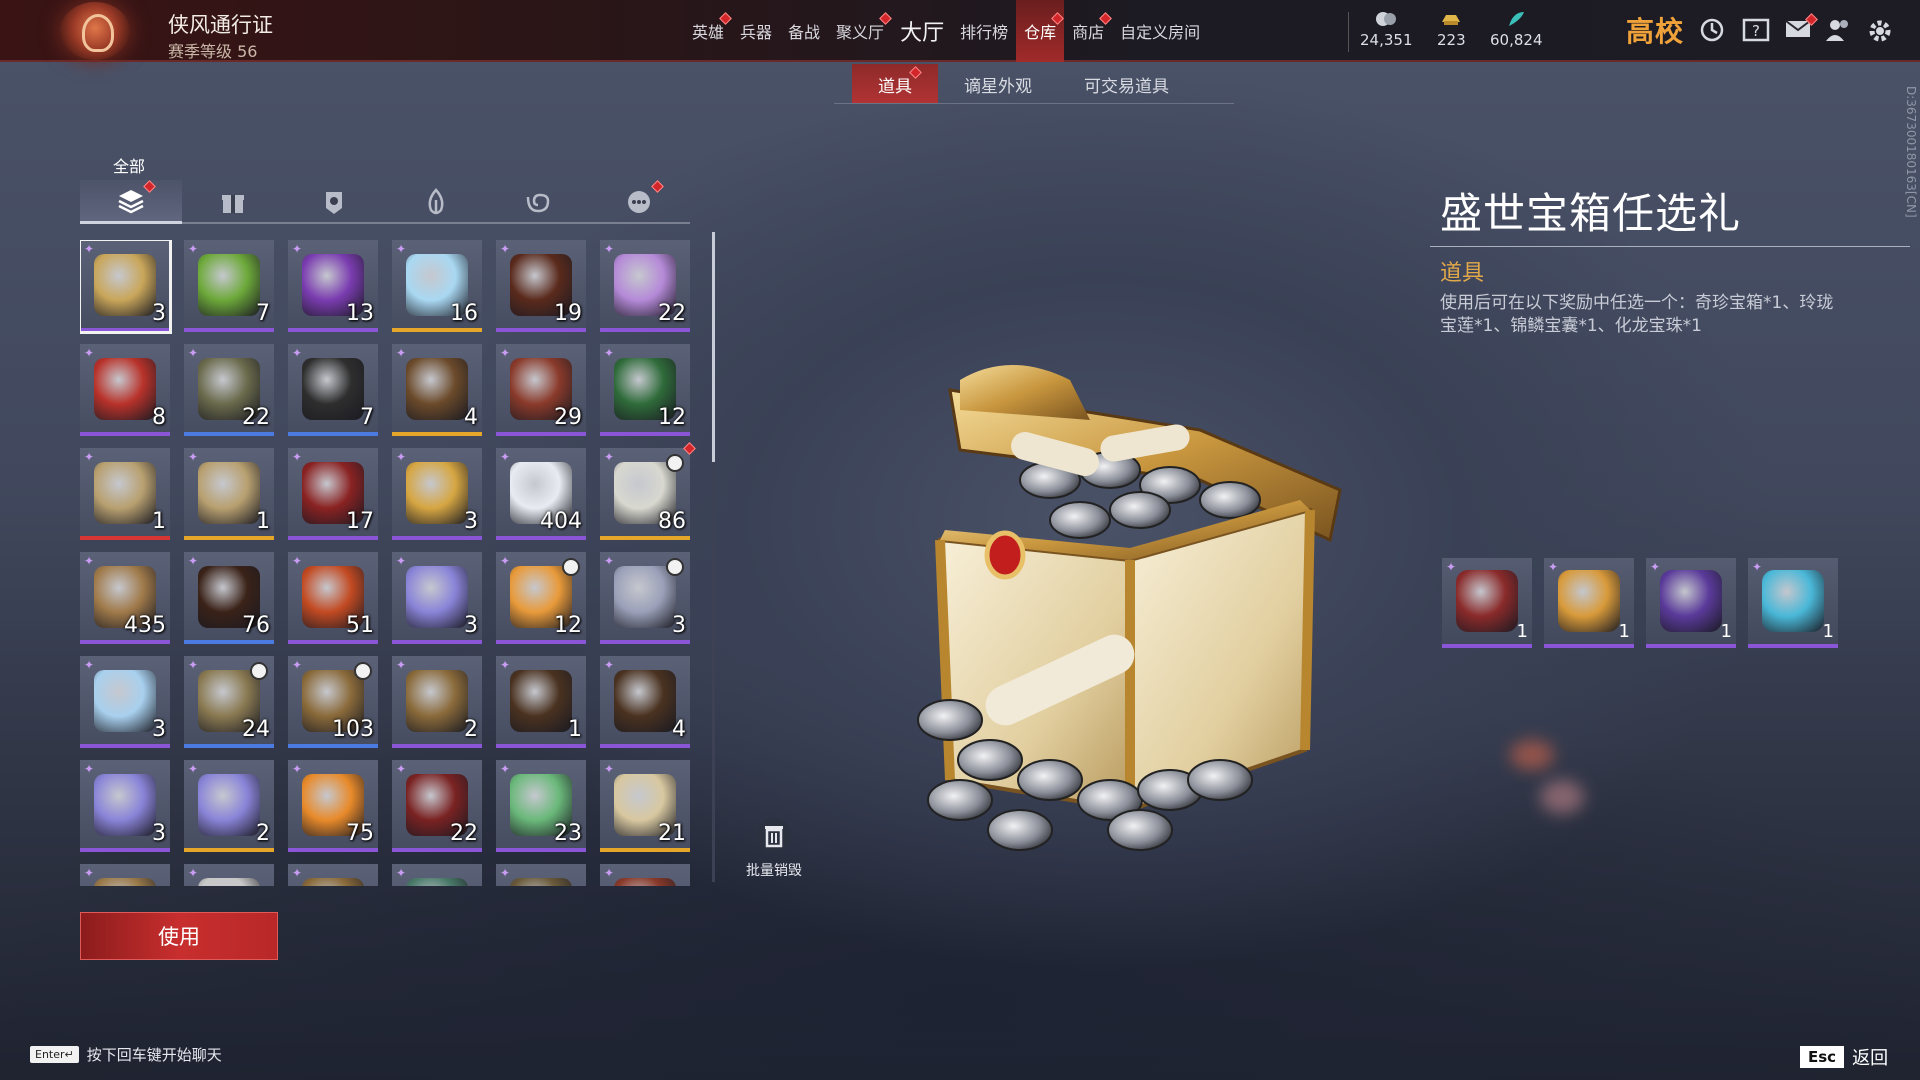 The image size is (1920, 1080). What do you see at coordinates (333, 702) in the screenshot?
I see `inventory-item: ✦ 103` at bounding box center [333, 702].